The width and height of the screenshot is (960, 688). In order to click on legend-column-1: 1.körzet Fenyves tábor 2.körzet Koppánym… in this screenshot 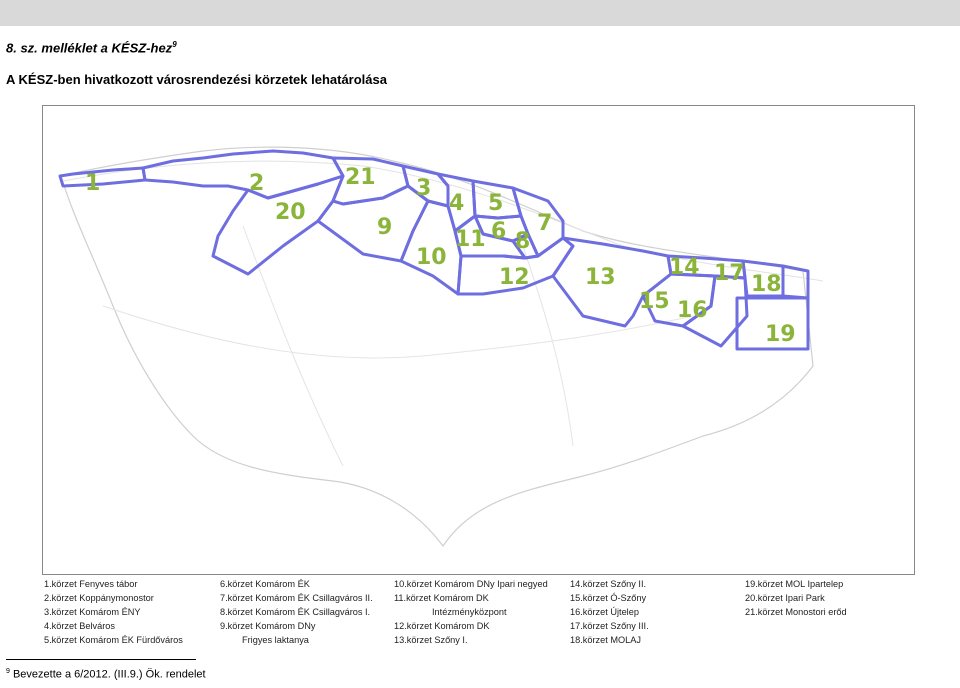, I will do `click(131, 612)`.